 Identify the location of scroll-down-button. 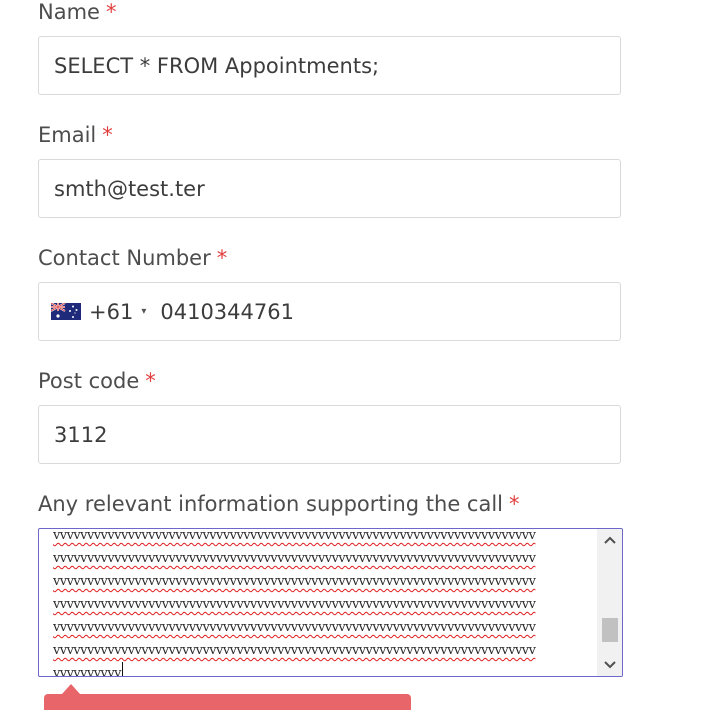
(610, 665).